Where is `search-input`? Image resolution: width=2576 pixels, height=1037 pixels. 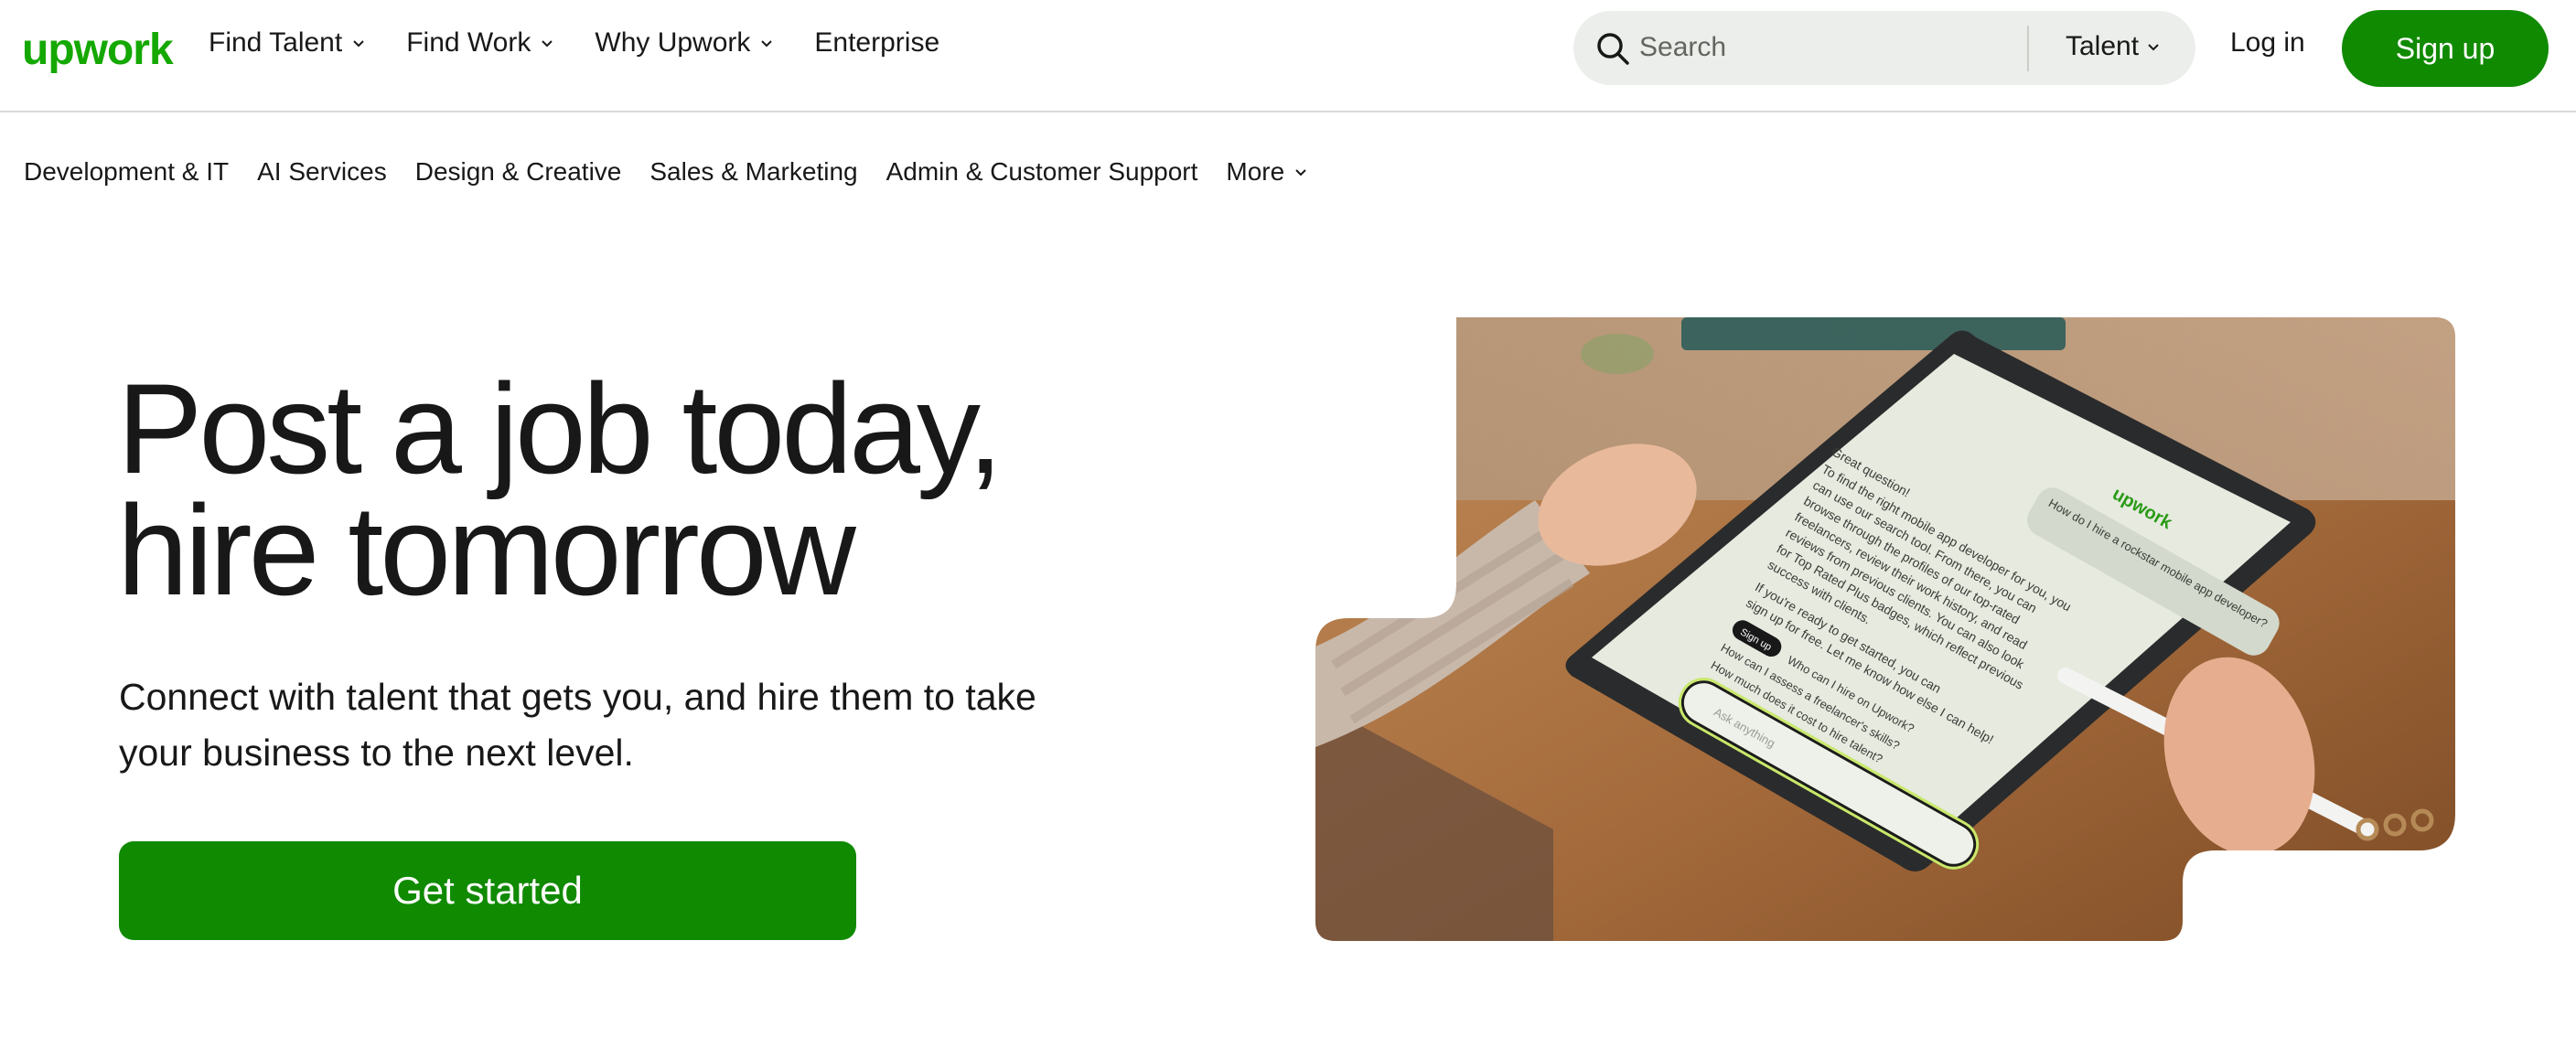 search-input is located at coordinates (1831, 47).